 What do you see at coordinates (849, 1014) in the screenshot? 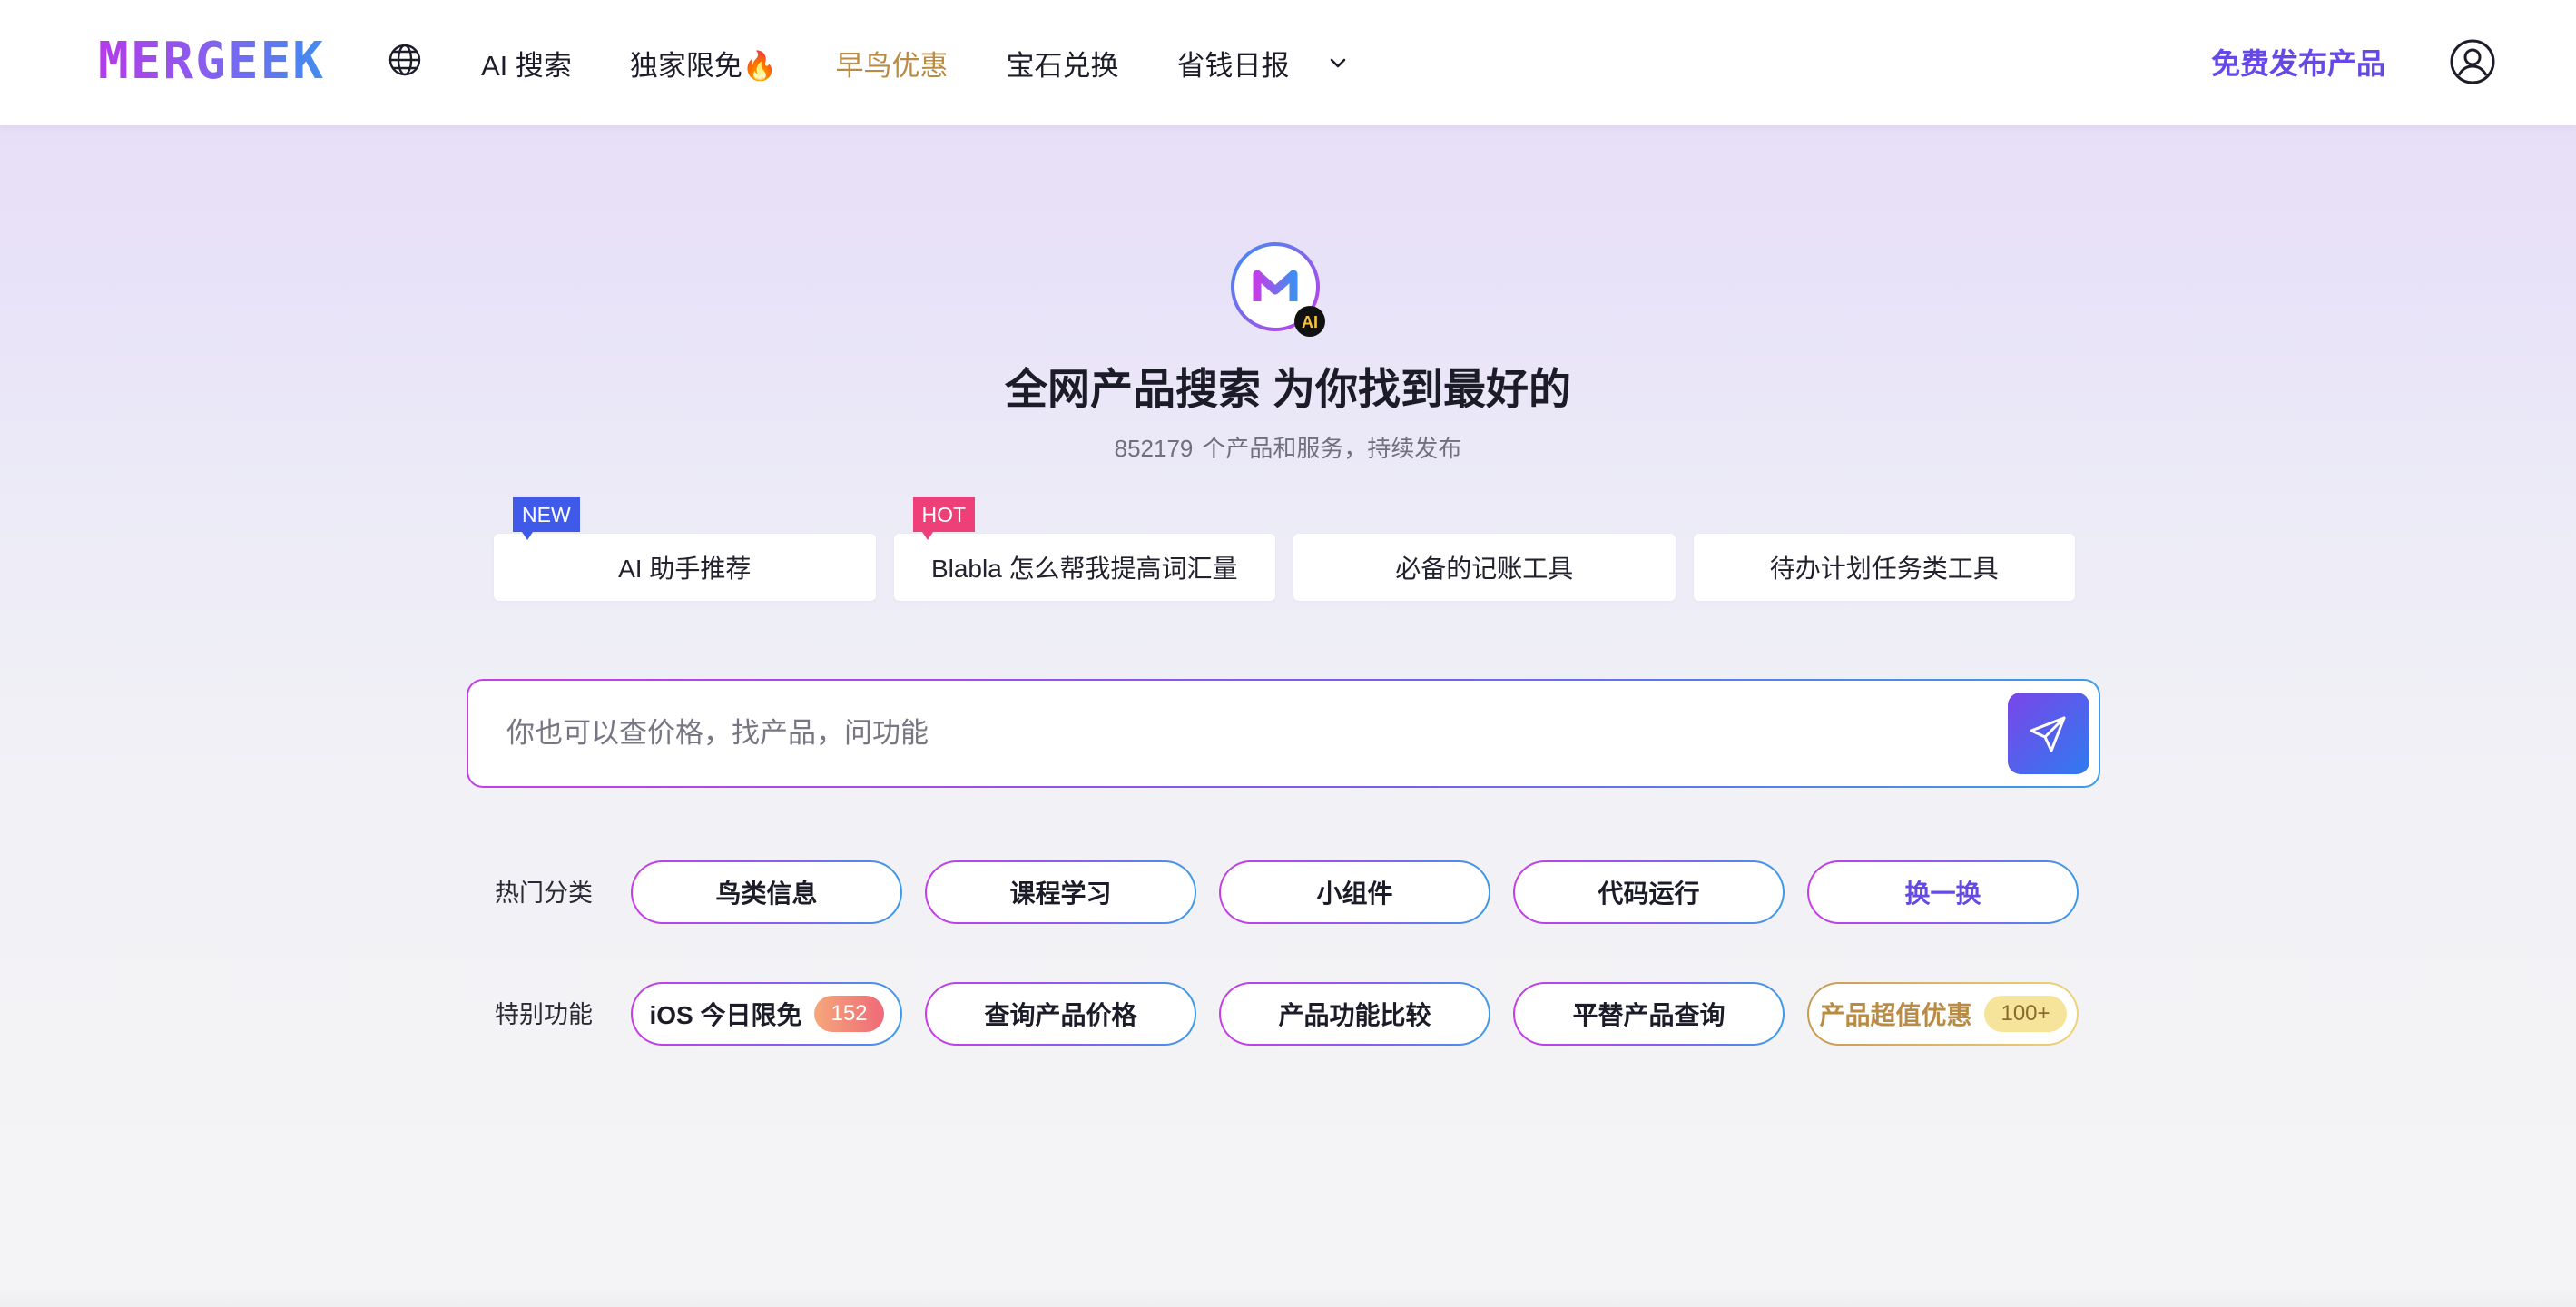
I see `count-badge: 152` at bounding box center [849, 1014].